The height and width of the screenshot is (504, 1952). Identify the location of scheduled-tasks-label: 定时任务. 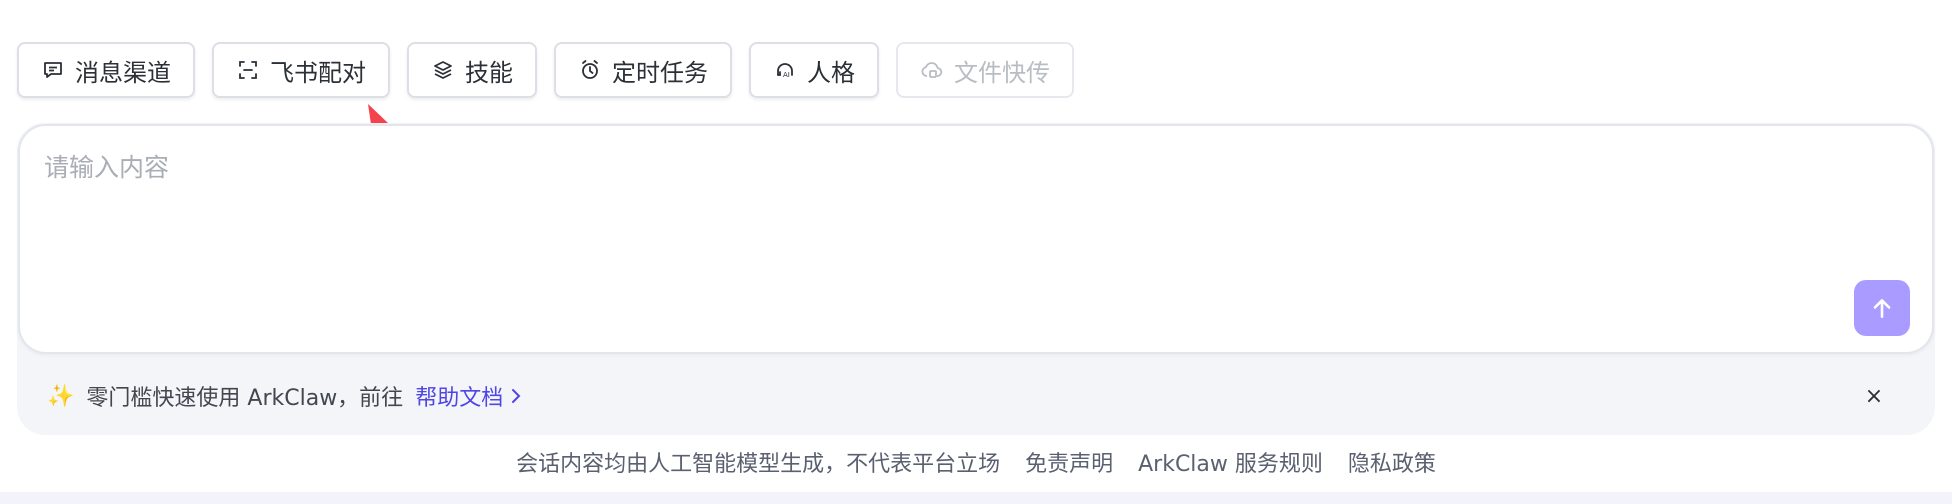
(660, 72).